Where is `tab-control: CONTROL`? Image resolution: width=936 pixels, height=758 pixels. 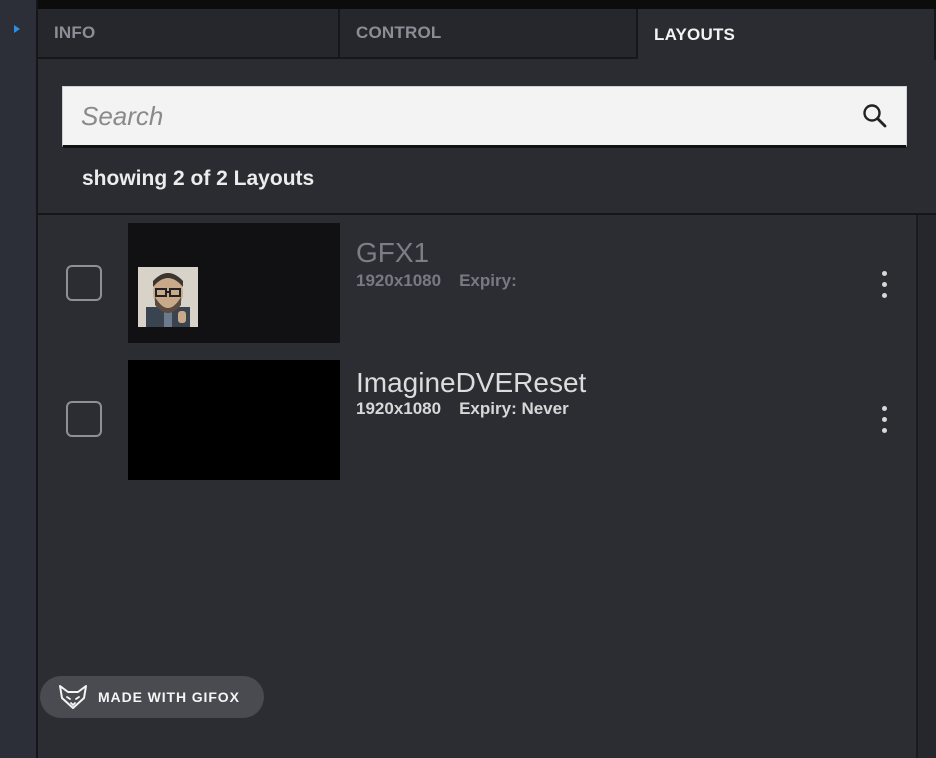 tab-control: CONTROL is located at coordinates (489, 34).